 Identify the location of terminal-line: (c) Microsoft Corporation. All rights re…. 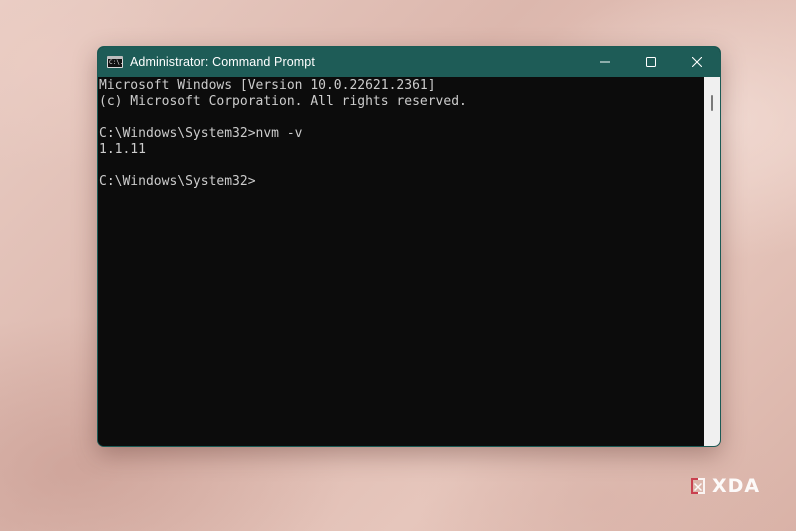
(283, 101).